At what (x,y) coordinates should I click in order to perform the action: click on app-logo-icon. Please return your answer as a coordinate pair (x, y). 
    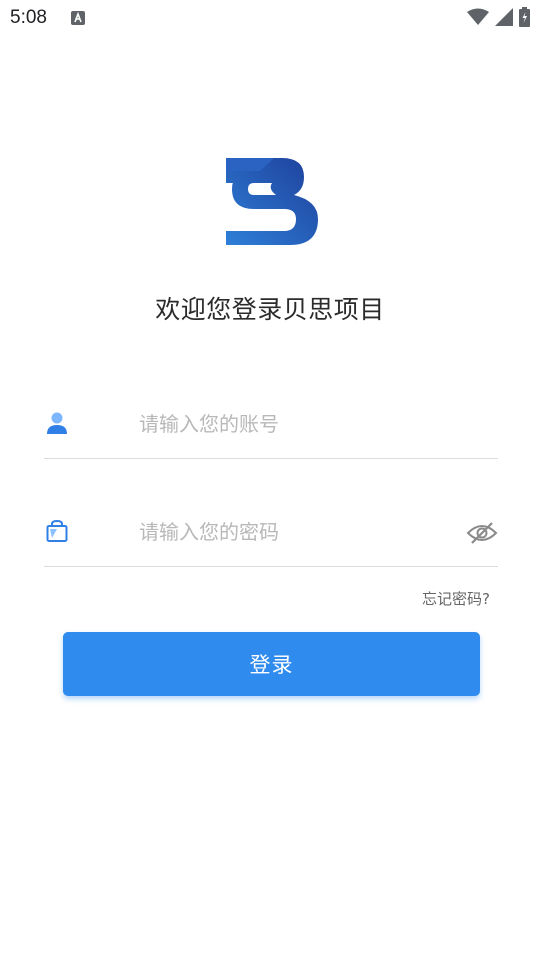
    Looking at the image, I should click on (271, 201).